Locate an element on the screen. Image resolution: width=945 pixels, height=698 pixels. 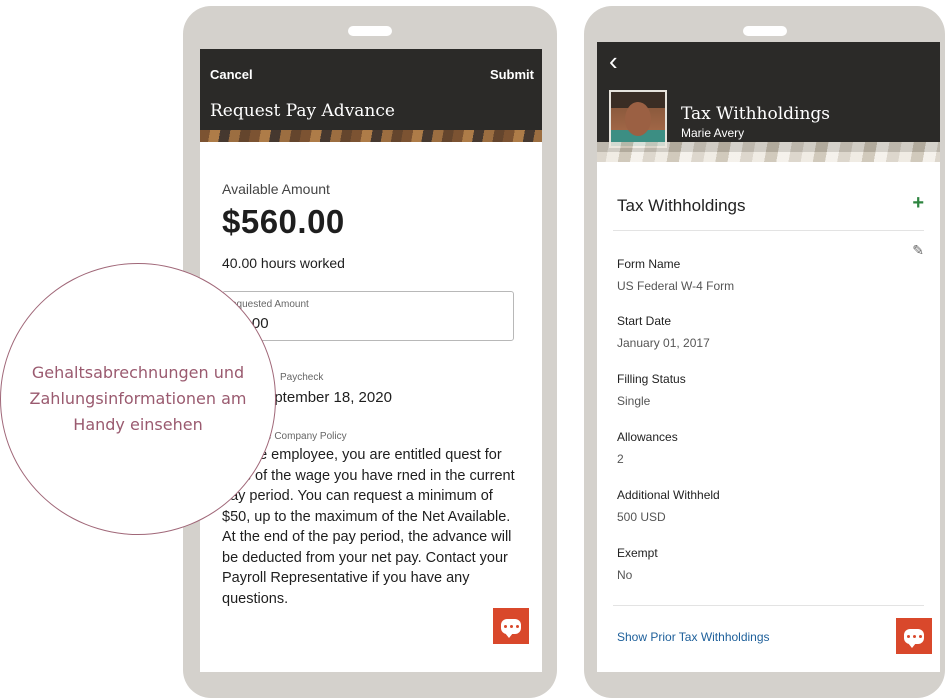
field-value-start-date: January 01, 2017 is located at coordinates (663, 343).